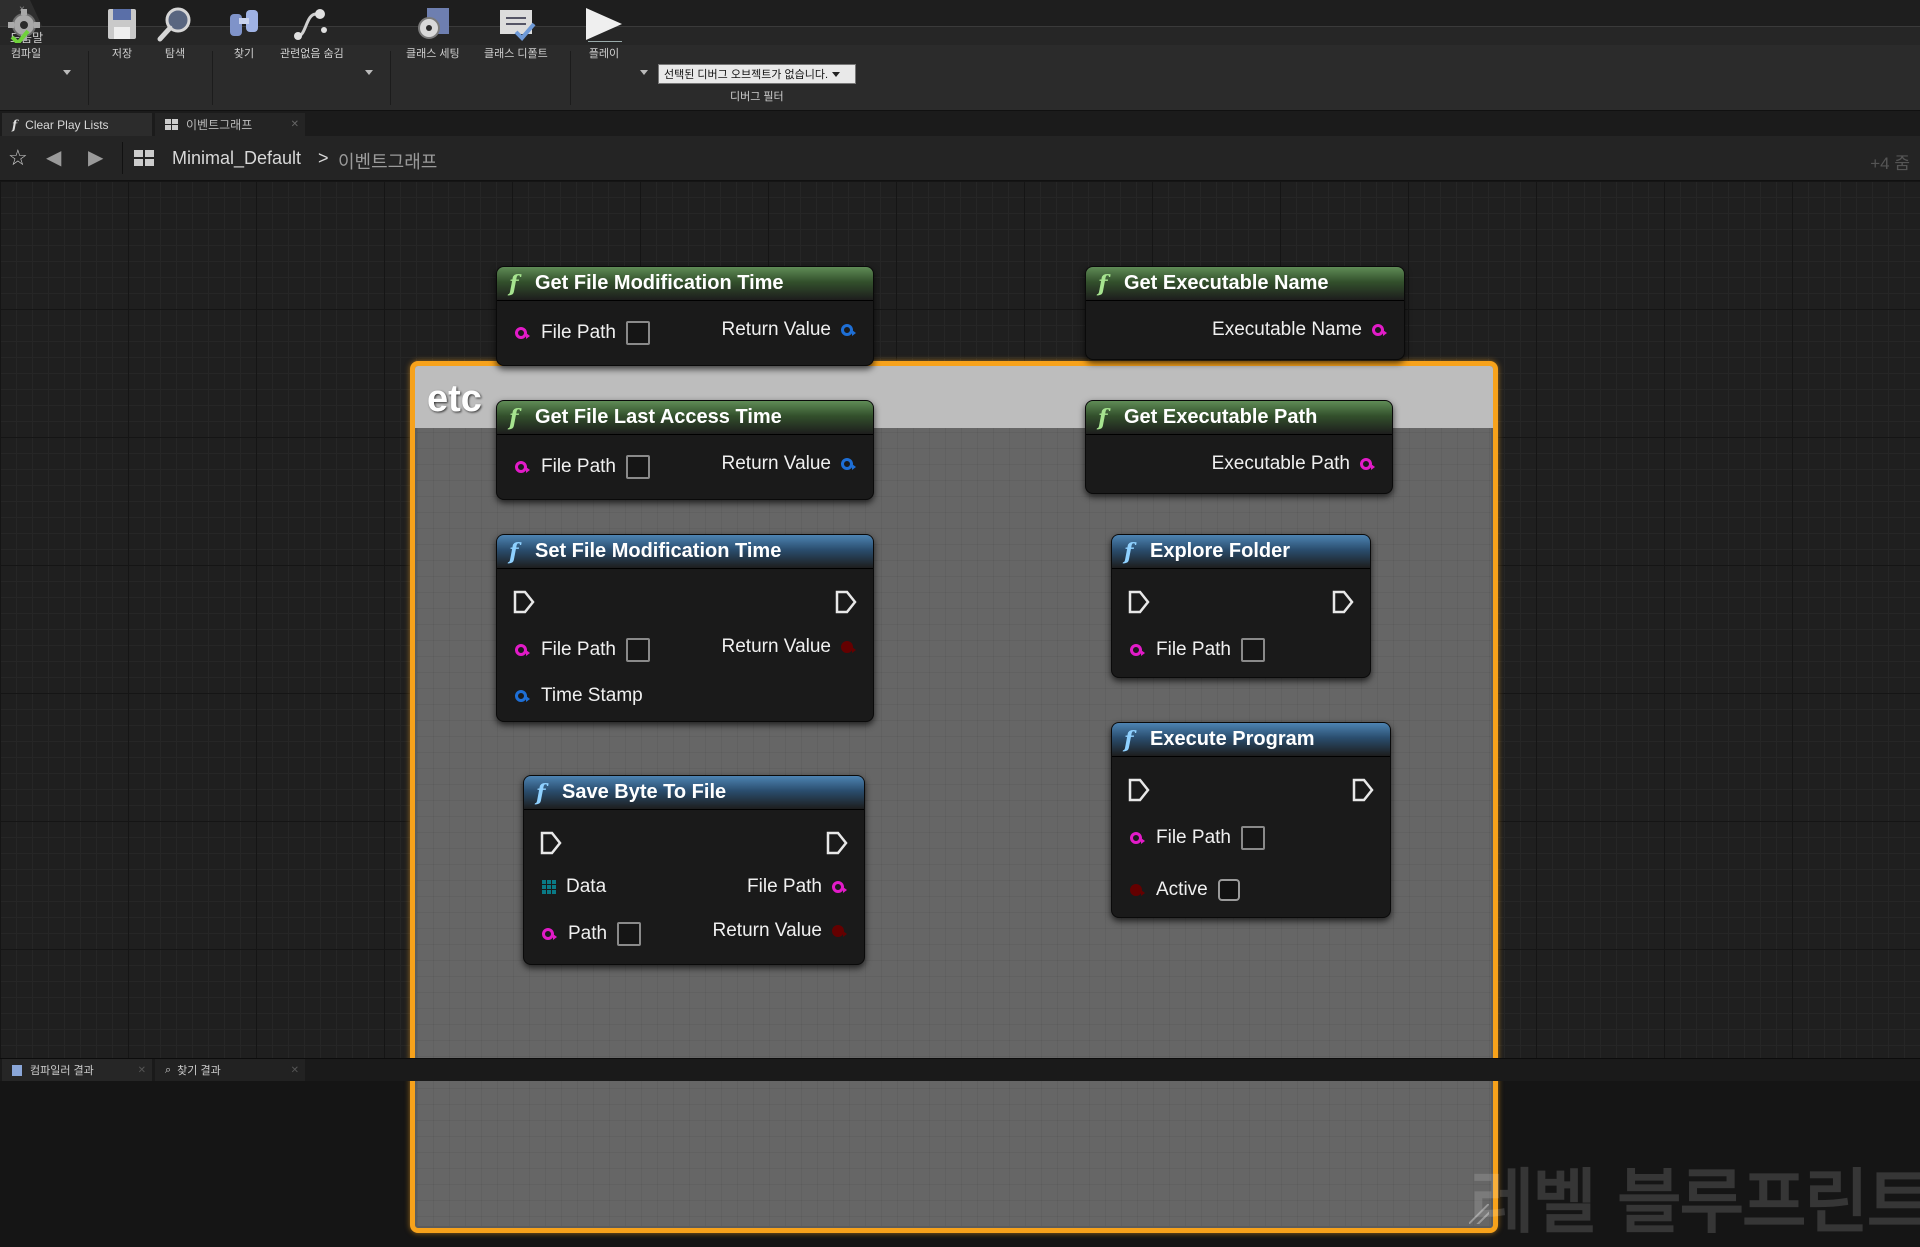 The height and width of the screenshot is (1247, 1920). What do you see at coordinates (26, 33) in the screenshot?
I see `compile-button: 컴파일` at bounding box center [26, 33].